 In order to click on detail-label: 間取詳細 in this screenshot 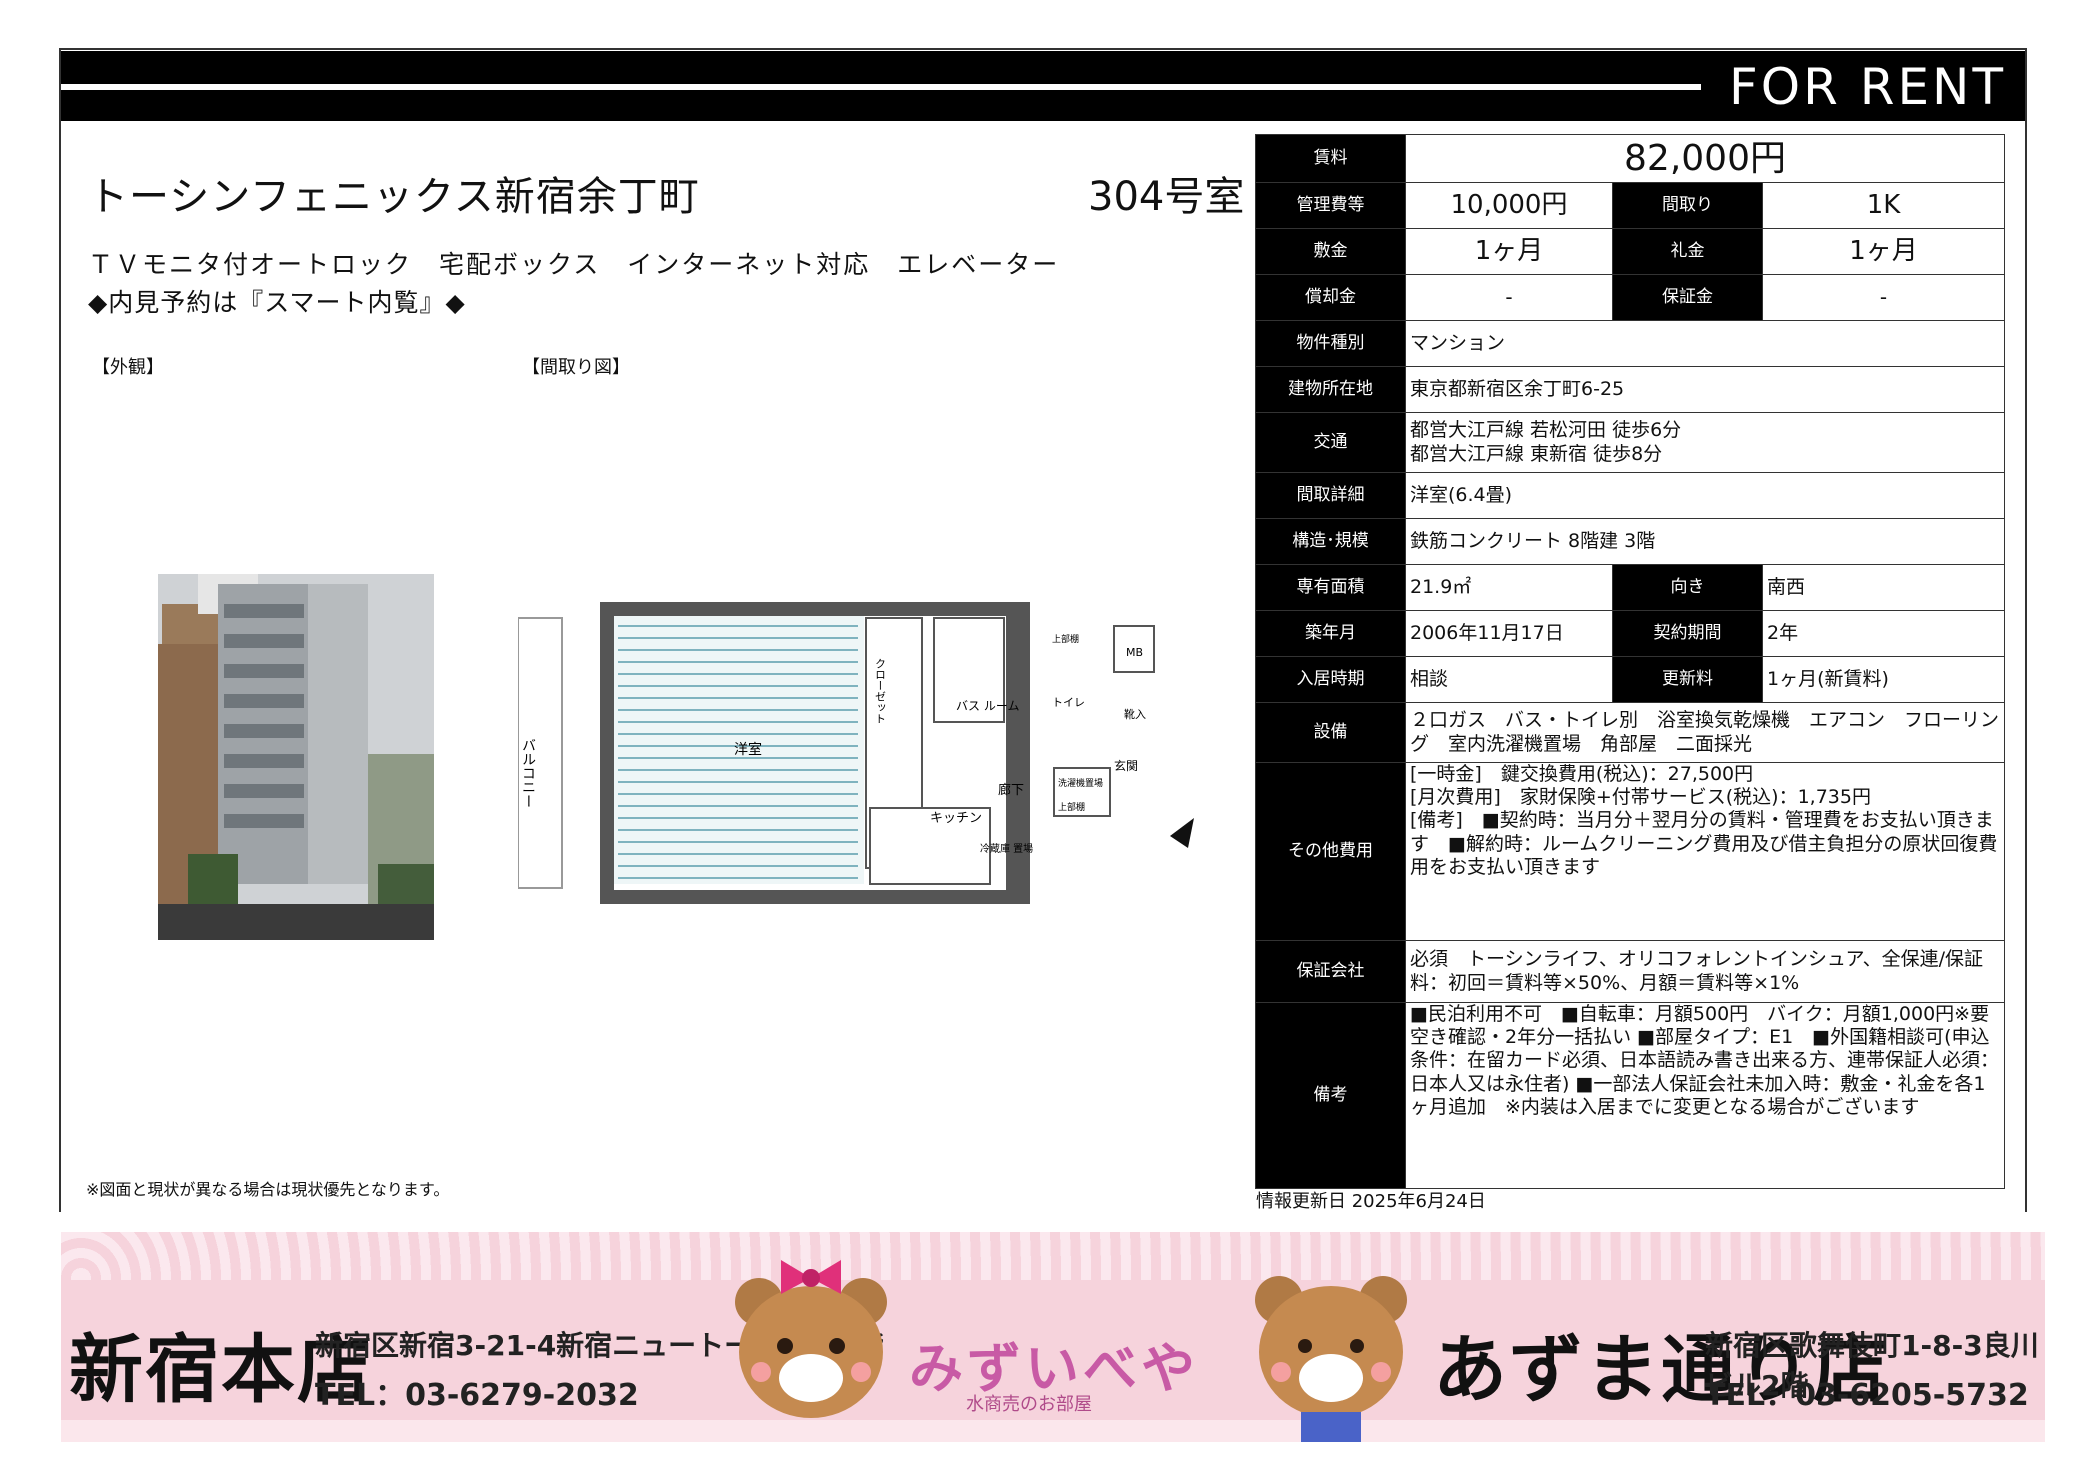, I will do `click(1330, 495)`.